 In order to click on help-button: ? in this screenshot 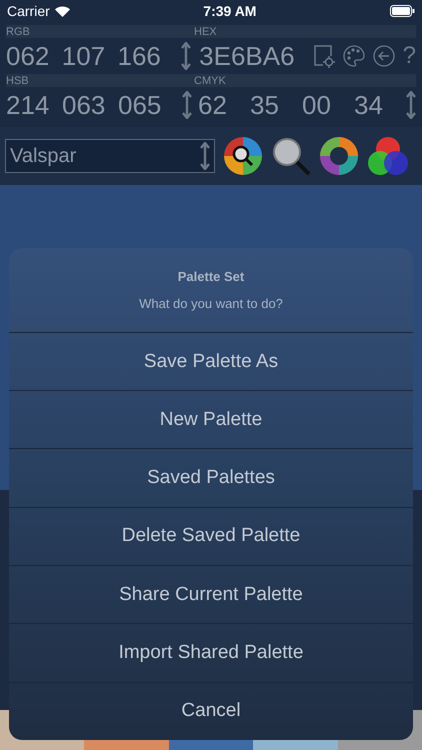, I will do `click(409, 56)`.